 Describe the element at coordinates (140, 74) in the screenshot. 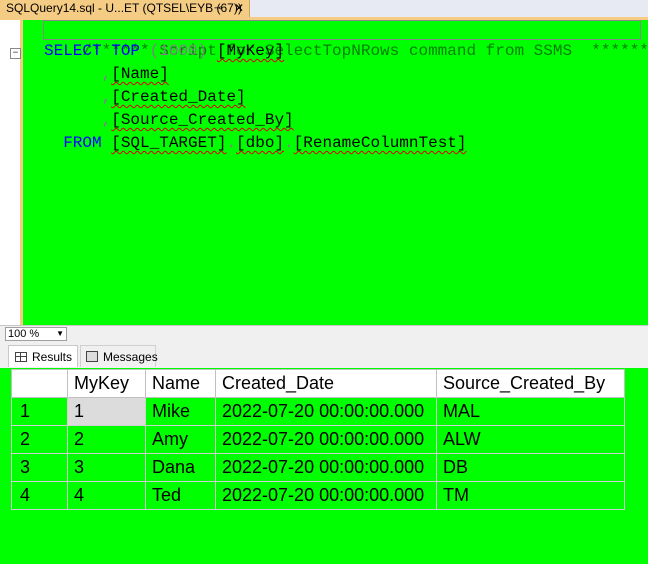

I see `column-name: [Name]` at that location.